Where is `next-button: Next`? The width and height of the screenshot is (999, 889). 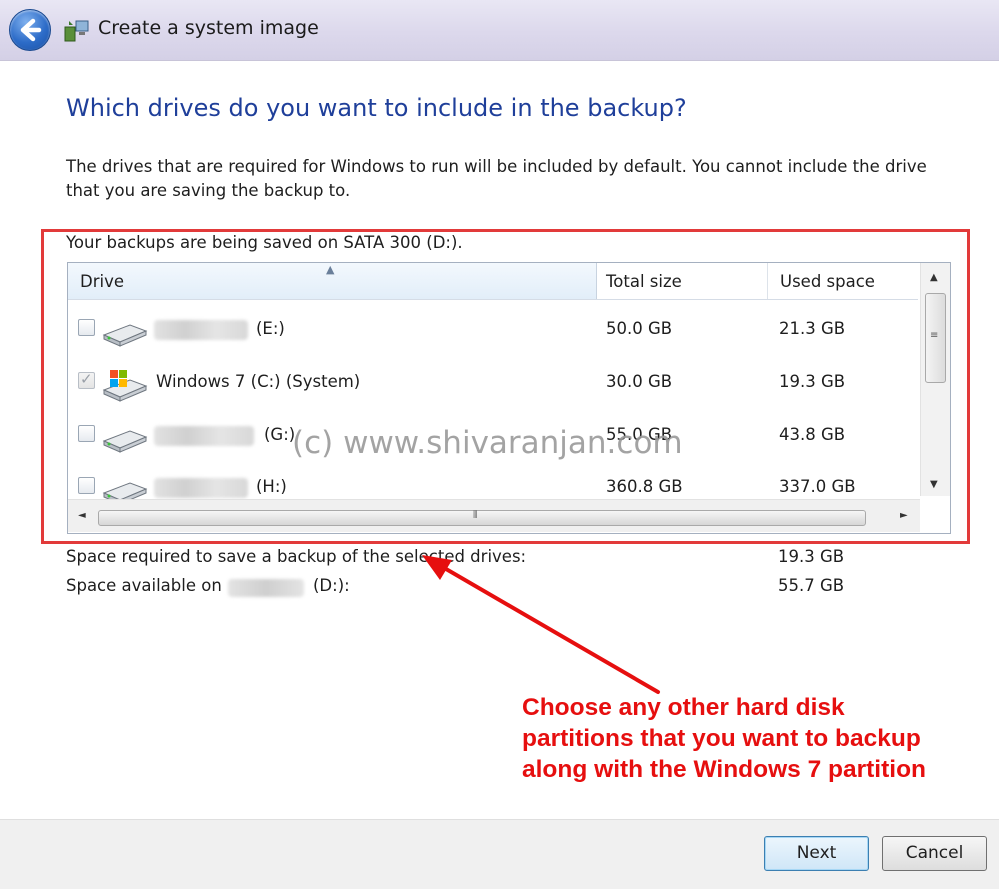
next-button: Next is located at coordinates (816, 853).